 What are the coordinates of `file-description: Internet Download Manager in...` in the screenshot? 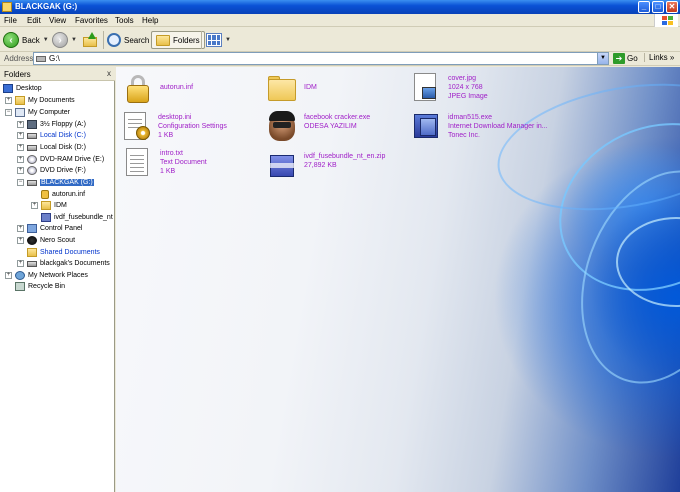 It's located at (498, 126).